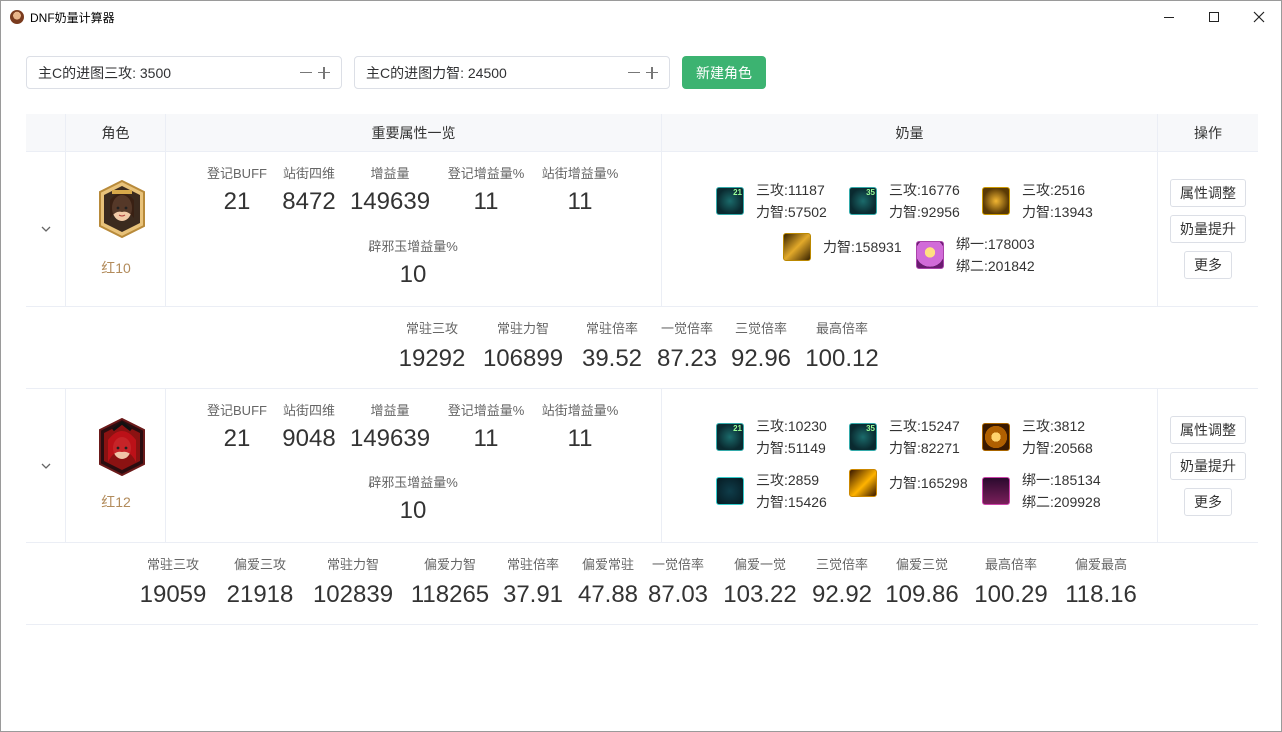  What do you see at coordinates (237, 190) in the screenshot?
I see `attr-stat: 登记BUFF 21` at bounding box center [237, 190].